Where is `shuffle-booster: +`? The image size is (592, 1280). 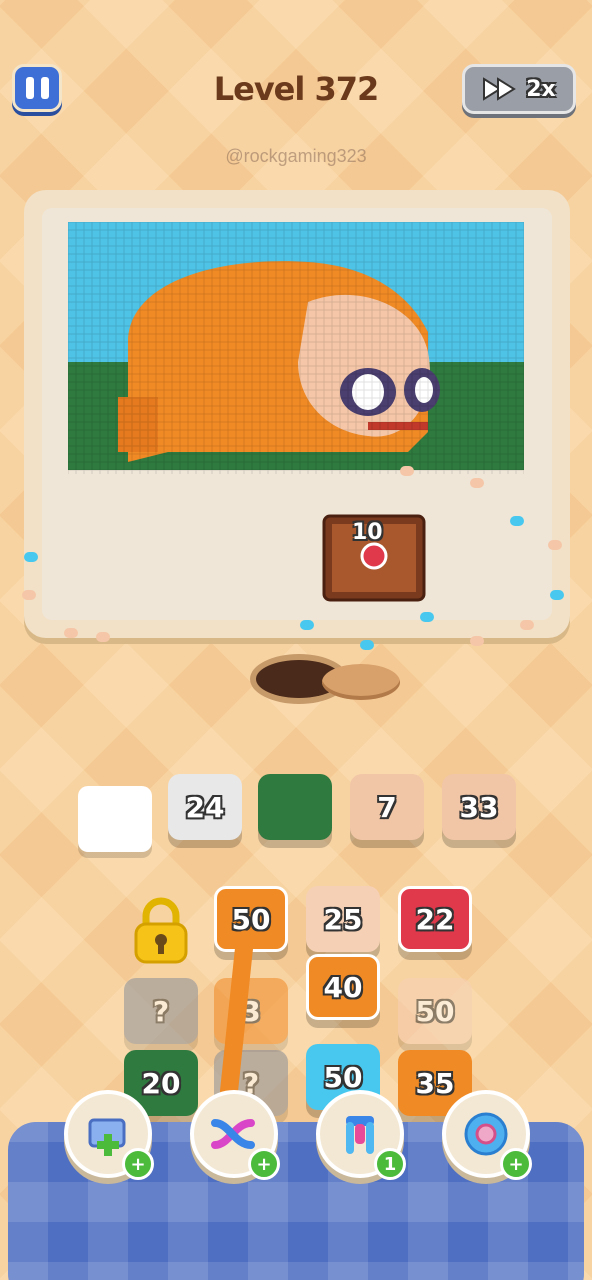
shuffle-booster: + is located at coordinates (235, 1135).